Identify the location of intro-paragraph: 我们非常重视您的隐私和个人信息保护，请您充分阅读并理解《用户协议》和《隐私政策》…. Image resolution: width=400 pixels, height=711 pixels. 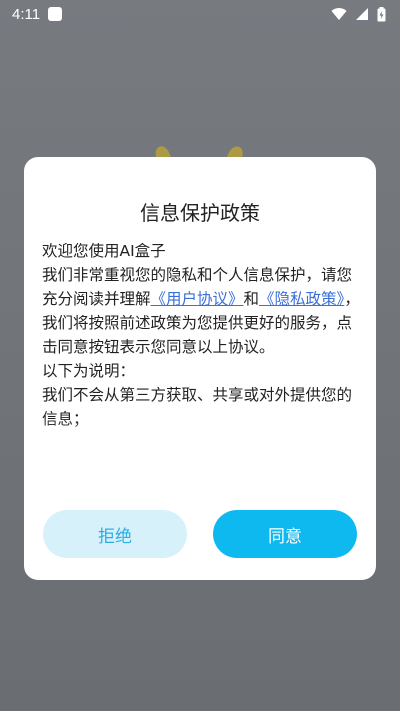
(202, 311).